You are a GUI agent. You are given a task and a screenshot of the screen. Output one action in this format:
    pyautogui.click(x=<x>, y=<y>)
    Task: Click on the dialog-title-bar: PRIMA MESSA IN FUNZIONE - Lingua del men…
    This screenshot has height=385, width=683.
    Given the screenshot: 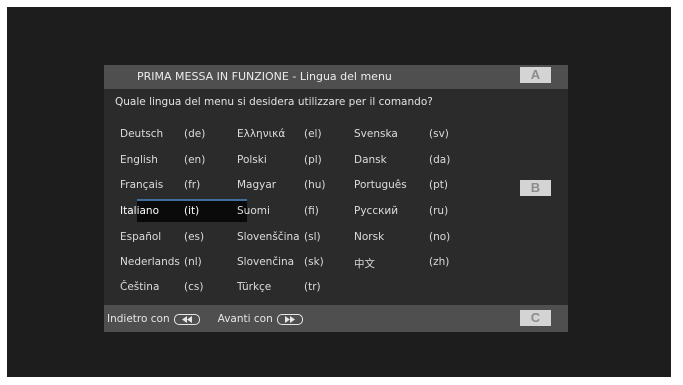 What is the action you would take?
    pyautogui.click(x=336, y=77)
    